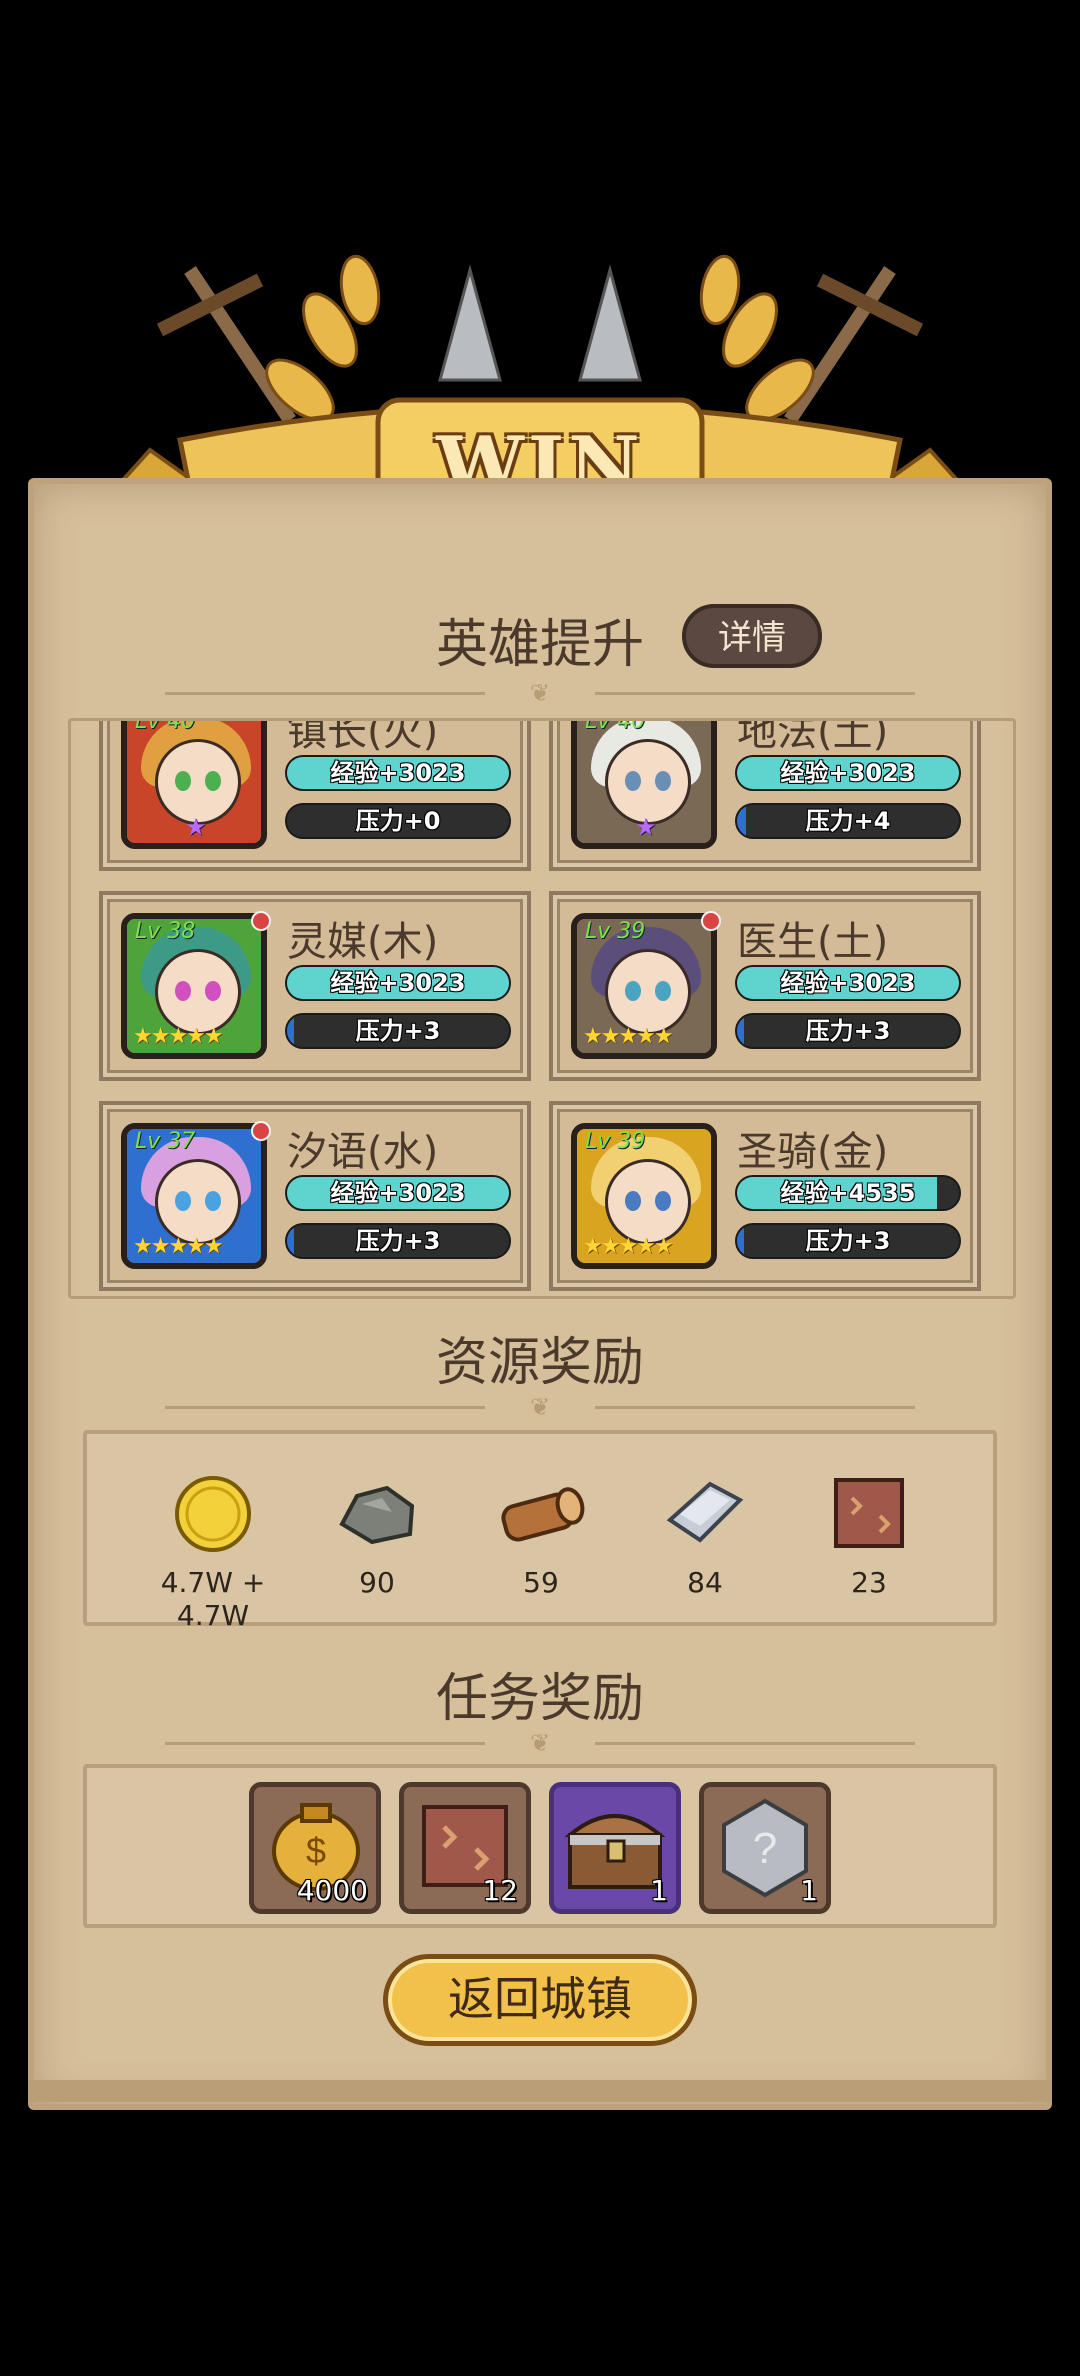  What do you see at coordinates (813, 942) in the screenshot?
I see `hero-name: 医生(土)` at bounding box center [813, 942].